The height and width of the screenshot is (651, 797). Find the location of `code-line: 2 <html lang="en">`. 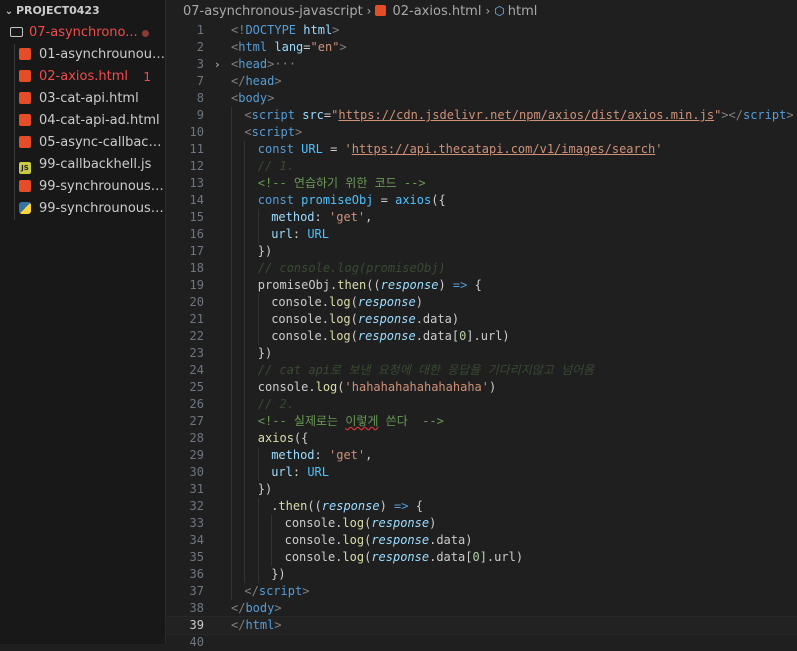

code-line: 2 <html lang="en"> is located at coordinates (481, 47).